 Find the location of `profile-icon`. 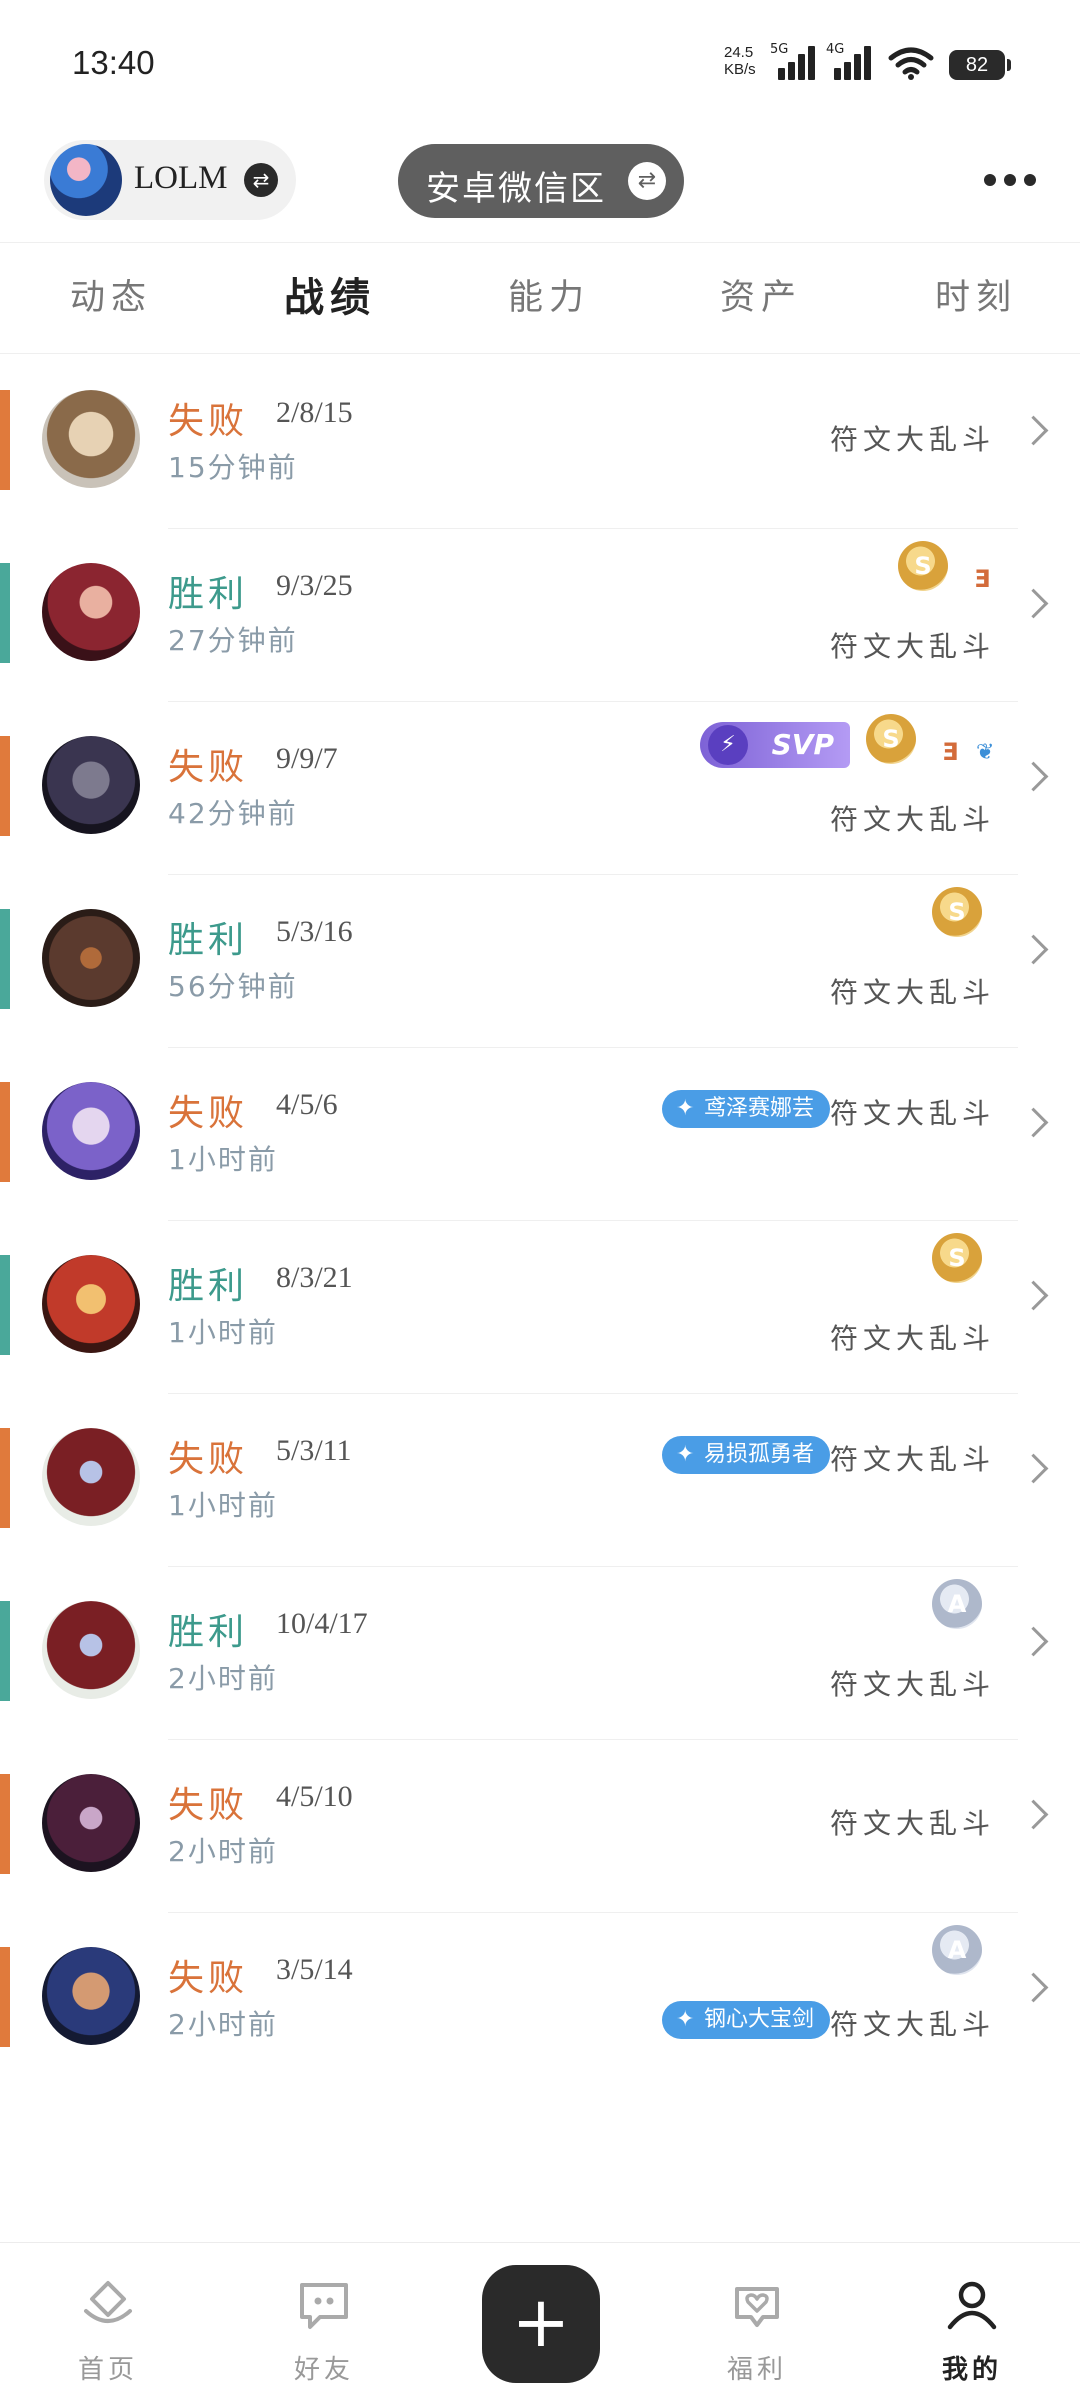

profile-icon is located at coordinates (972, 2305).